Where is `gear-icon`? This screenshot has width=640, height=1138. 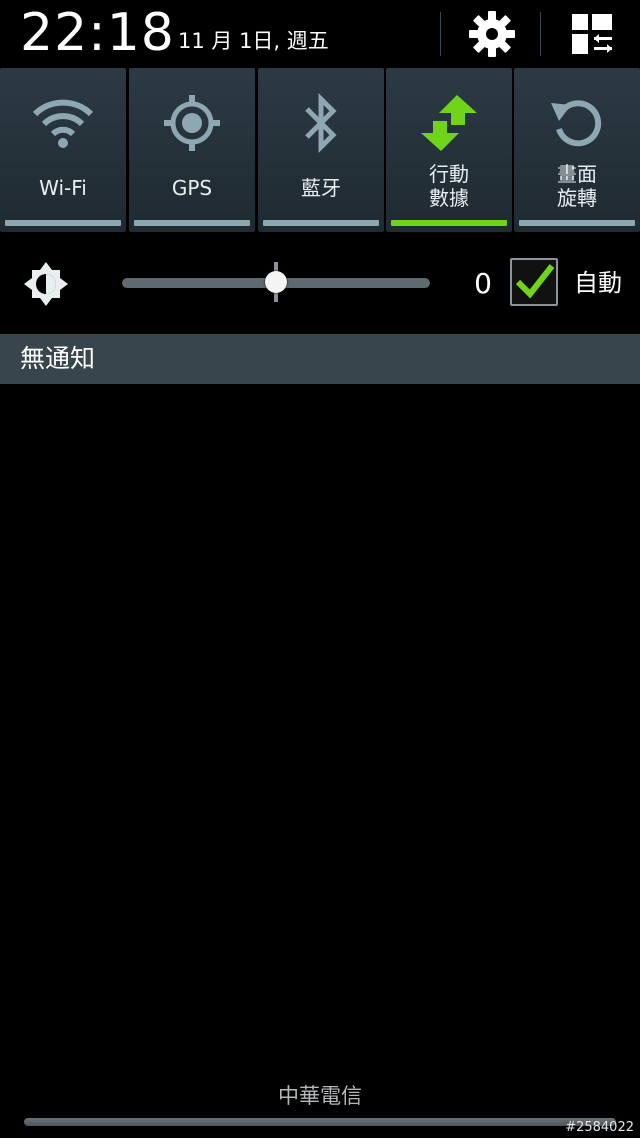
gear-icon is located at coordinates (492, 34).